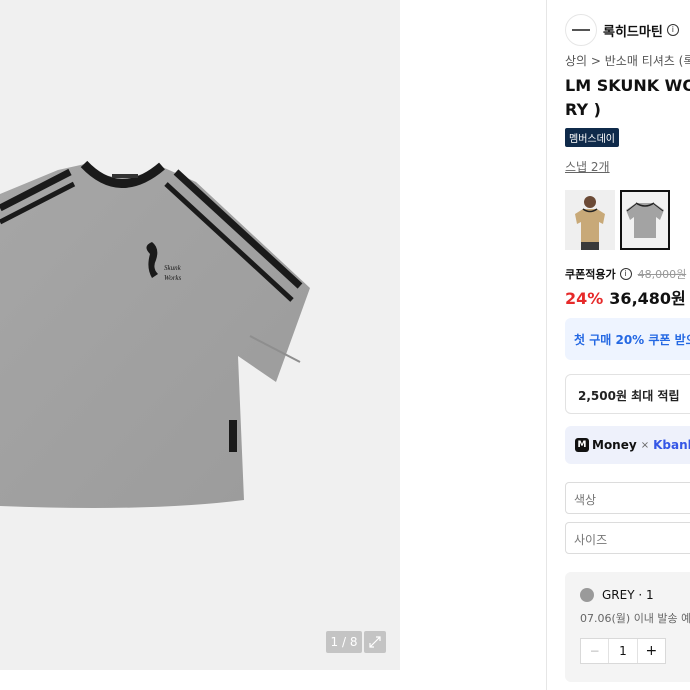  I want to click on brand-row: 록히드마틴 i, so click(622, 30).